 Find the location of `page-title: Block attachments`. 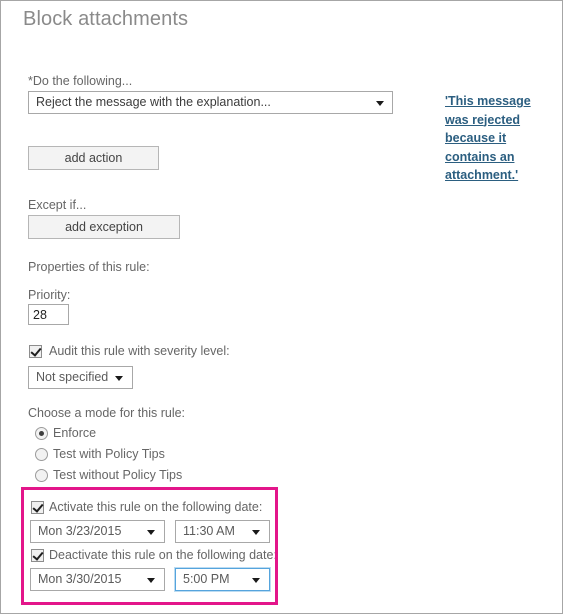

page-title: Block attachments is located at coordinates (106, 19).